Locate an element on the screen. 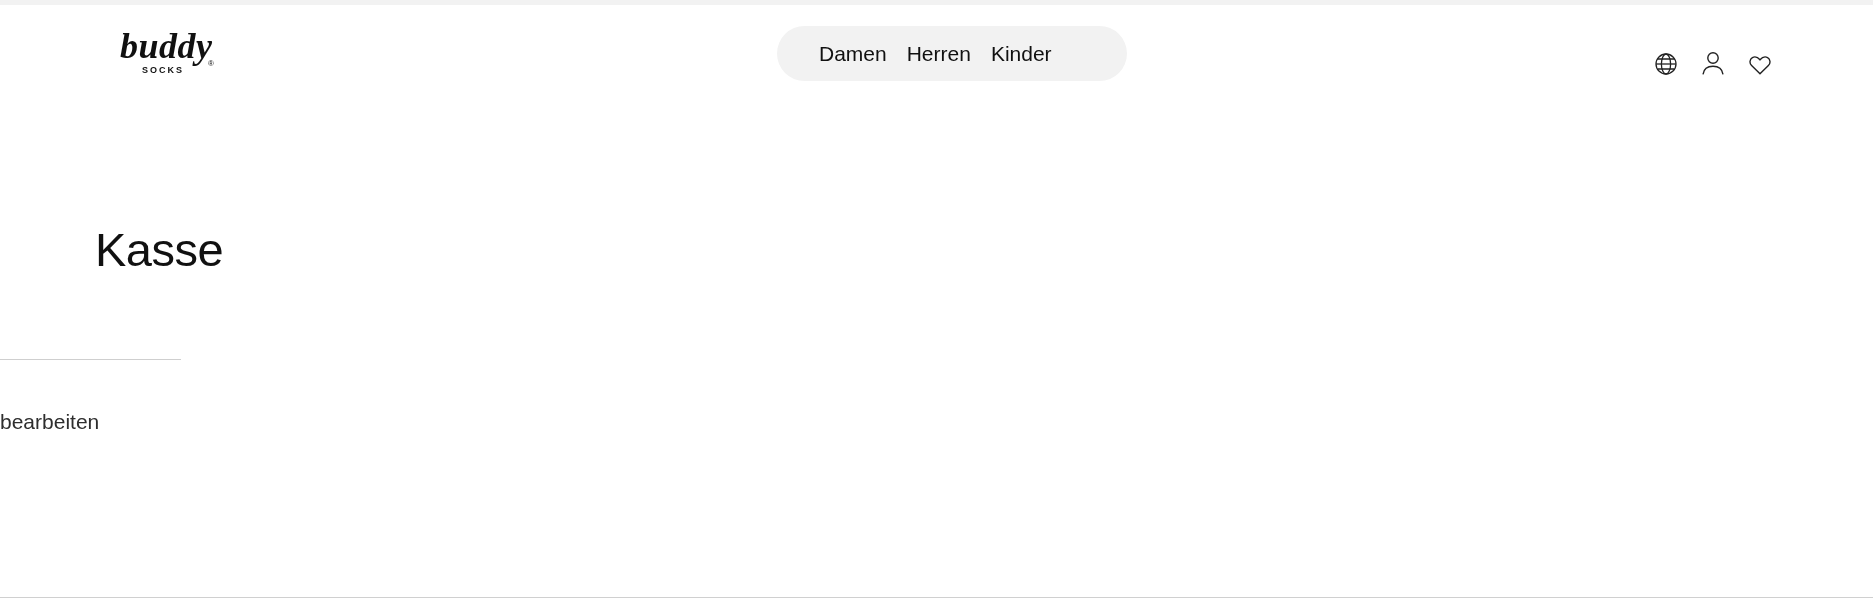 Image resolution: width=1873 pixels, height=603 pixels. person-icon is located at coordinates (1713, 63).